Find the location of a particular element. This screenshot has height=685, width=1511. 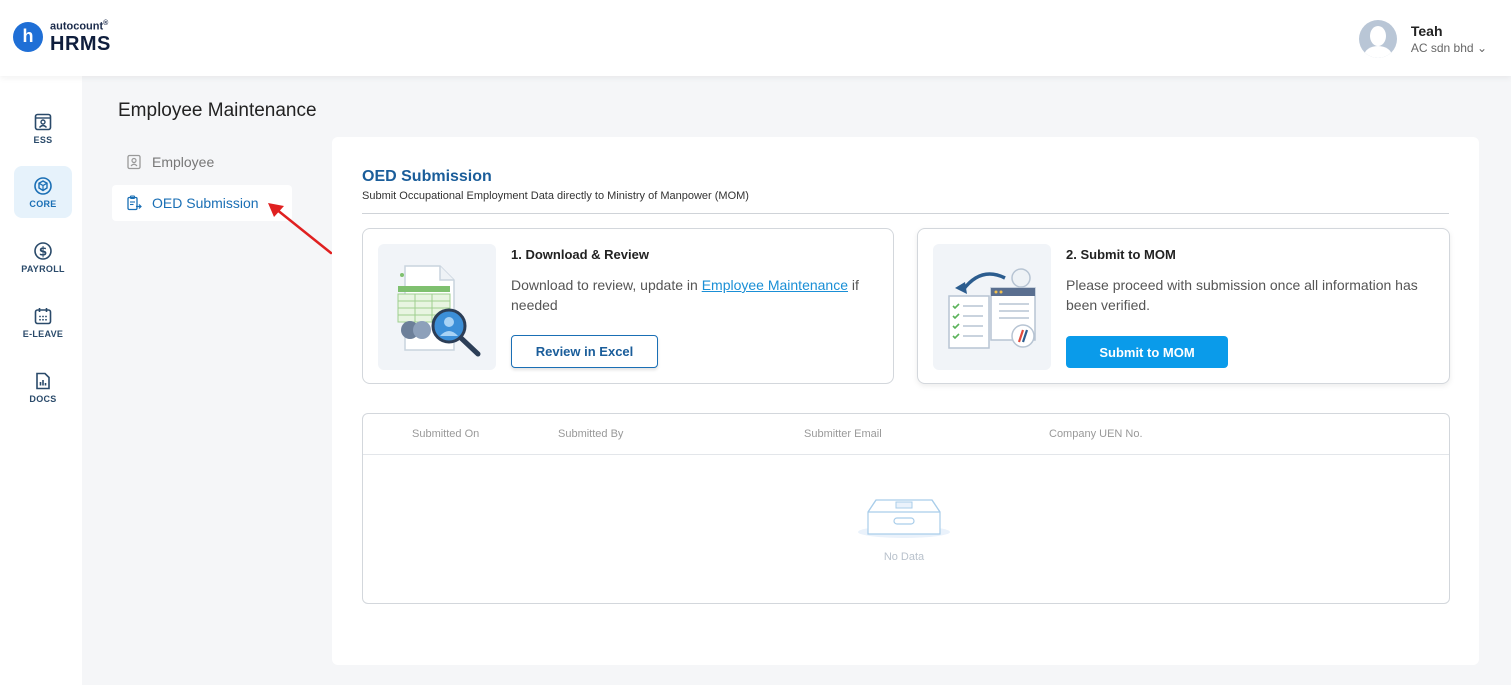

column-header-submitted-by: Submitted By is located at coordinates (591, 434).